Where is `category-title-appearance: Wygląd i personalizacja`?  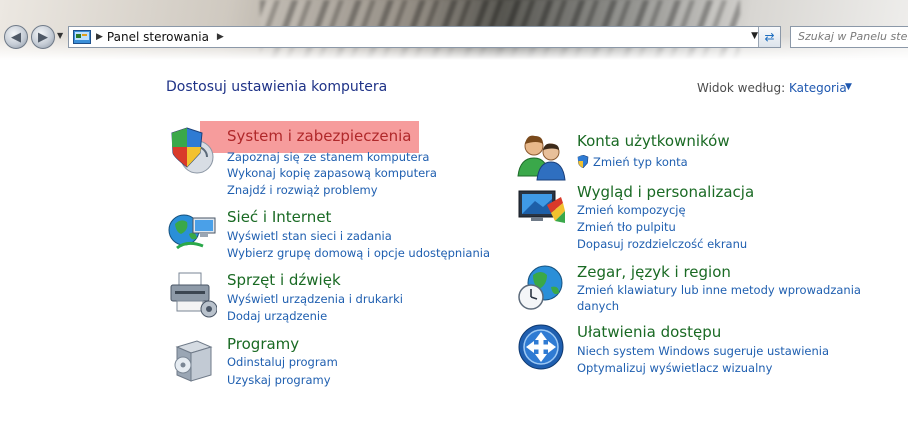 category-title-appearance: Wygląd i personalizacja is located at coordinates (665, 192).